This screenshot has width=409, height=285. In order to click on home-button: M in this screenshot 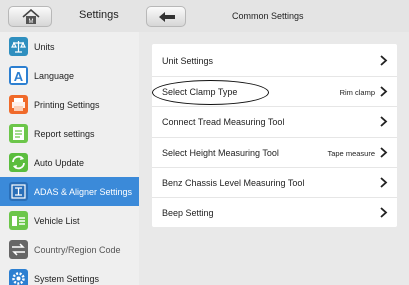, I will do `click(30, 16)`.